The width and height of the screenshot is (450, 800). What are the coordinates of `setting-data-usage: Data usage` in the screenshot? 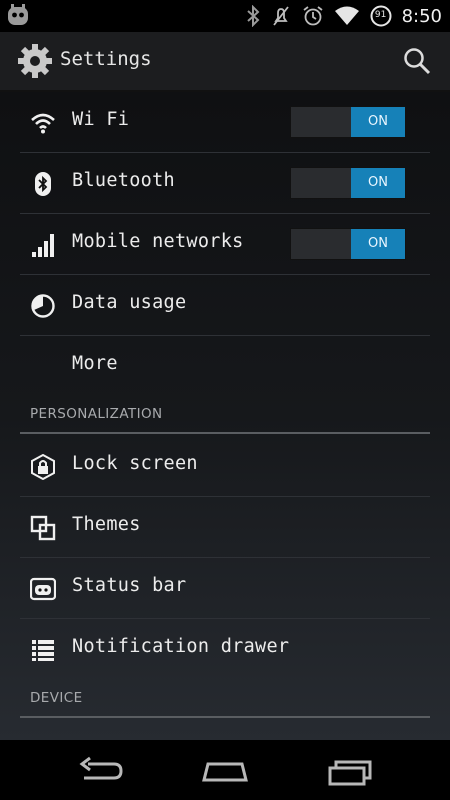 It's located at (225, 305).